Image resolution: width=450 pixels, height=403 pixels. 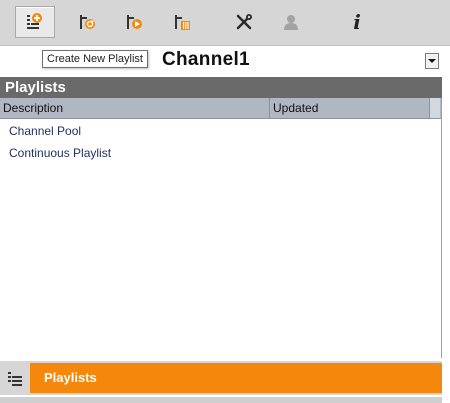 I want to click on tab-playlists: Playlists, so click(x=236, y=378).